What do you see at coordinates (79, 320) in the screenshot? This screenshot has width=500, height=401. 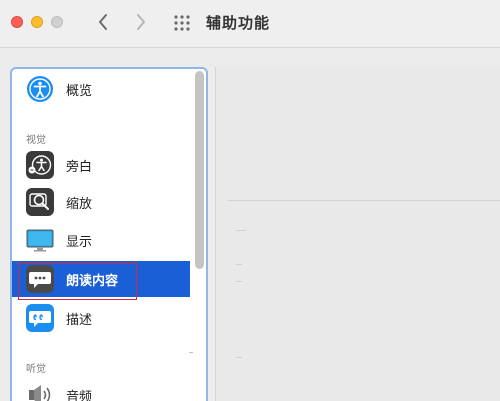 I see `sidebar-item-label: 描述` at bounding box center [79, 320].